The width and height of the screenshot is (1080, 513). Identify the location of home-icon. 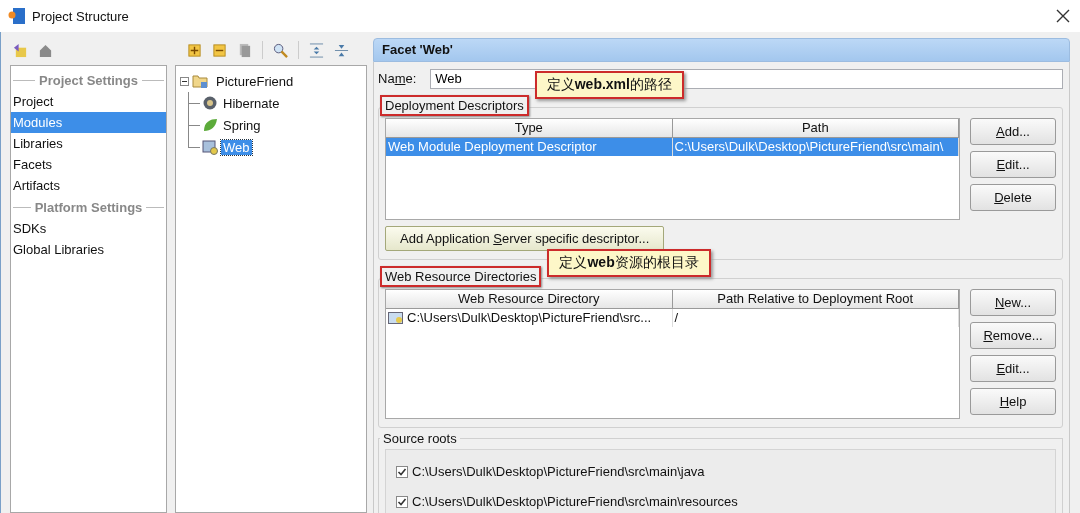
(45, 50).